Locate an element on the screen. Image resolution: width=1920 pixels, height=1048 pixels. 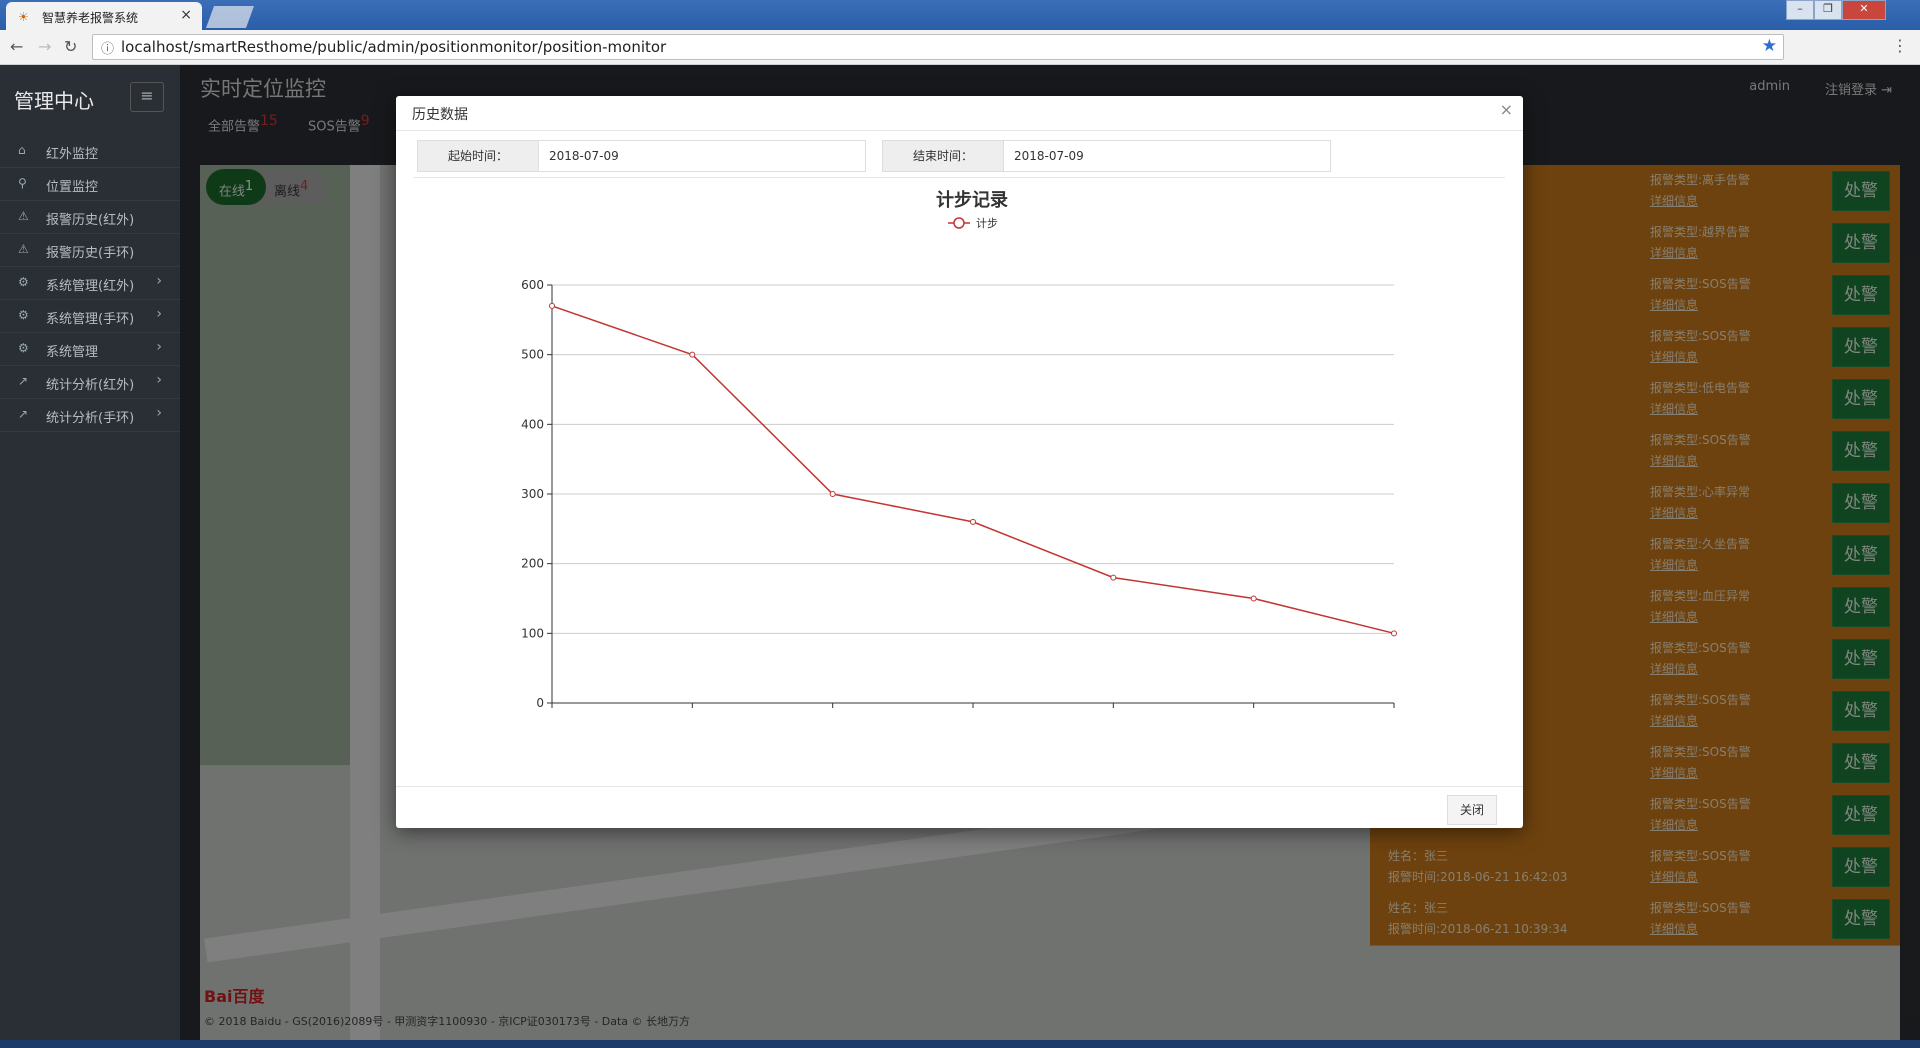
sidebar-item-label: 系统管理(手环) is located at coordinates (90, 319).